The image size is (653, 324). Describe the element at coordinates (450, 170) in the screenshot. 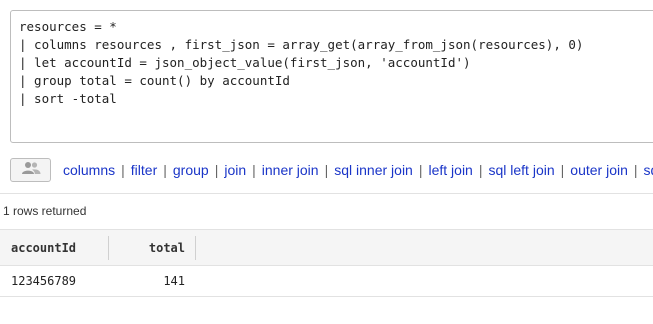

I see `cmd-left-join: left join` at that location.